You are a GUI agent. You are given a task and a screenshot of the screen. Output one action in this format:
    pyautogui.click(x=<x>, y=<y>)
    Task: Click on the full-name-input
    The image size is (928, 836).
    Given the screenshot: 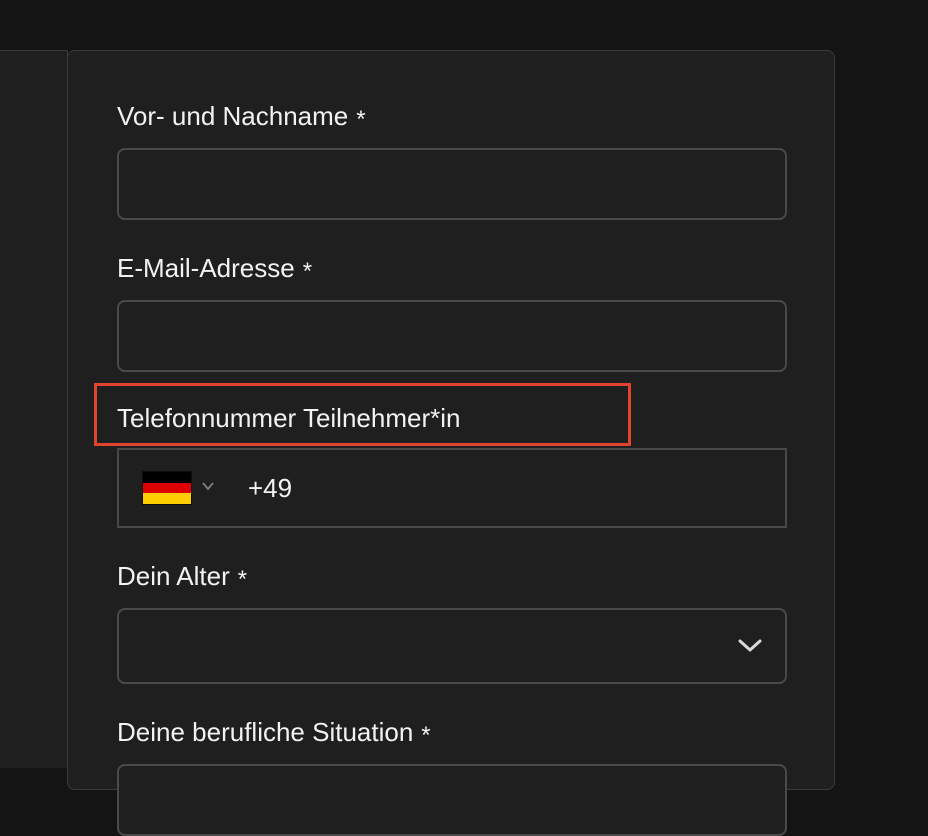 What is the action you would take?
    pyautogui.click(x=452, y=184)
    